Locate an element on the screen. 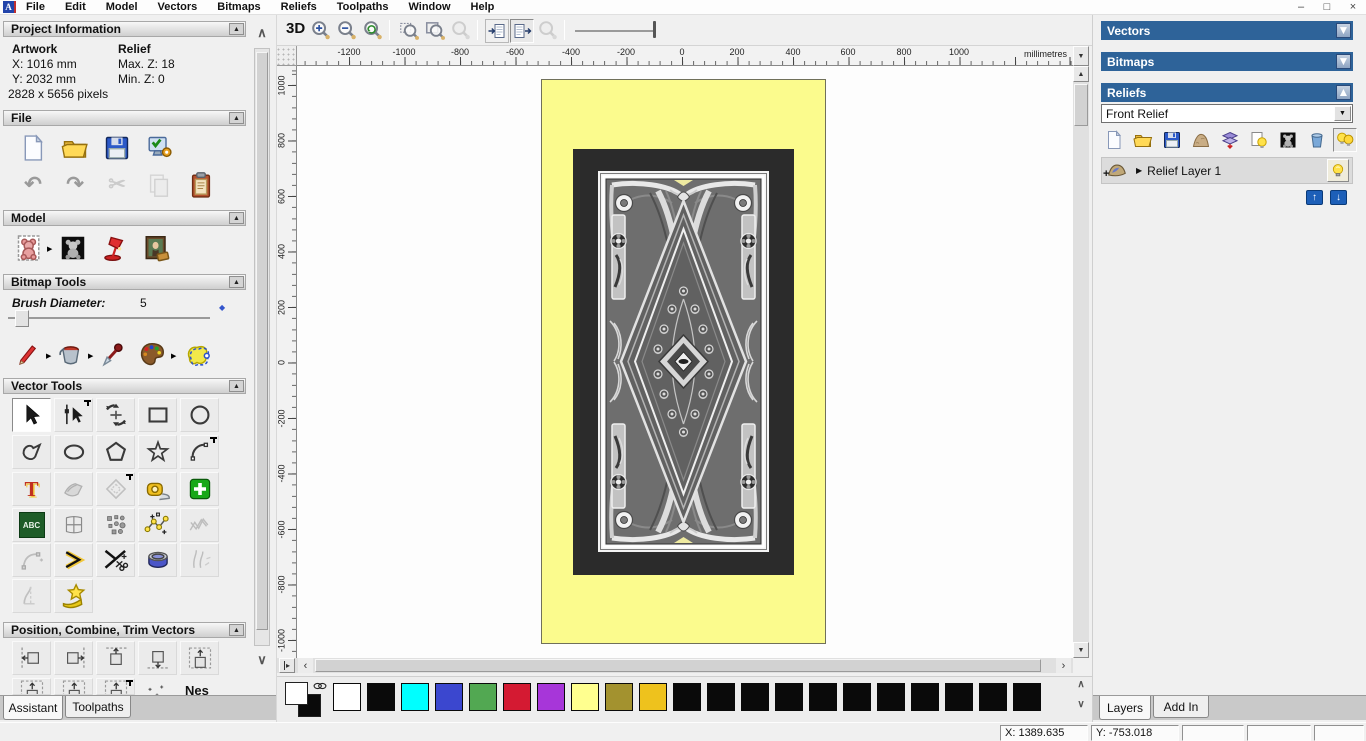 This screenshot has height=741, width=1366. create-text-tool: T is located at coordinates (31, 489).